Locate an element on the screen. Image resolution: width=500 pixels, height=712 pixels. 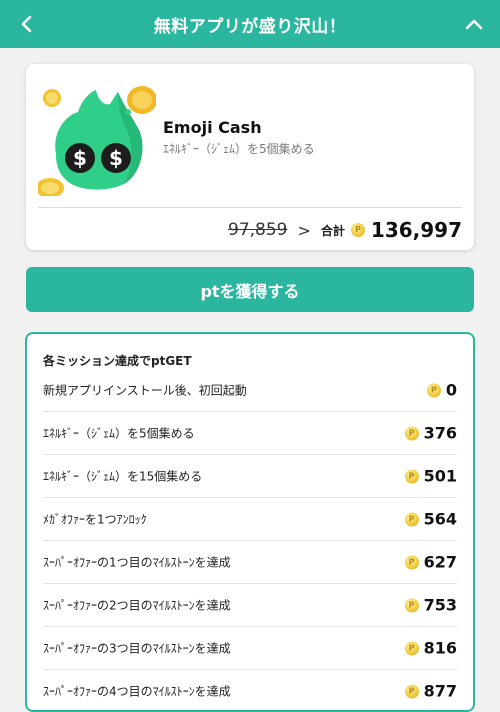
mission-value: 877 is located at coordinates (440, 691).